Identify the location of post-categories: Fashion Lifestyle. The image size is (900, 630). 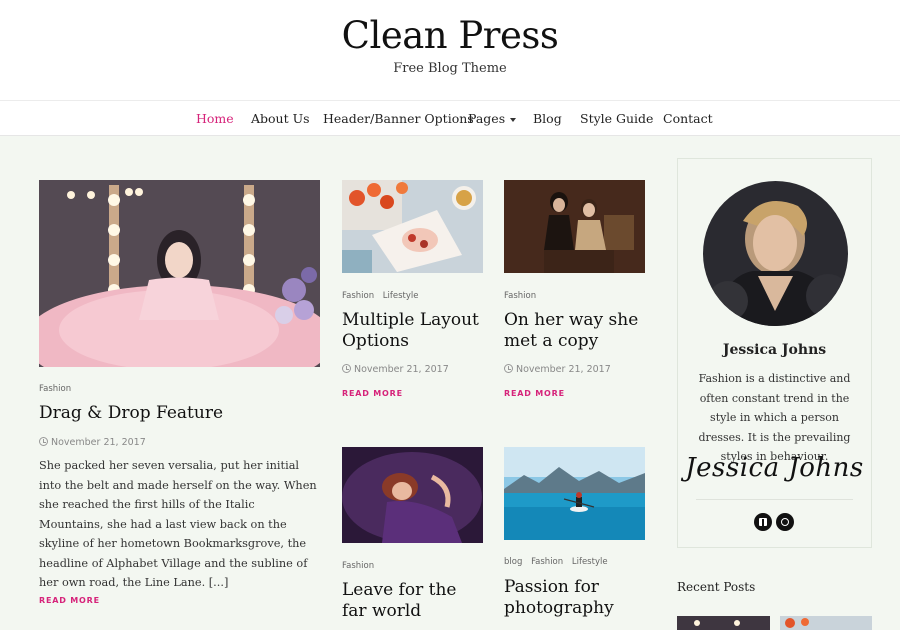
(380, 296).